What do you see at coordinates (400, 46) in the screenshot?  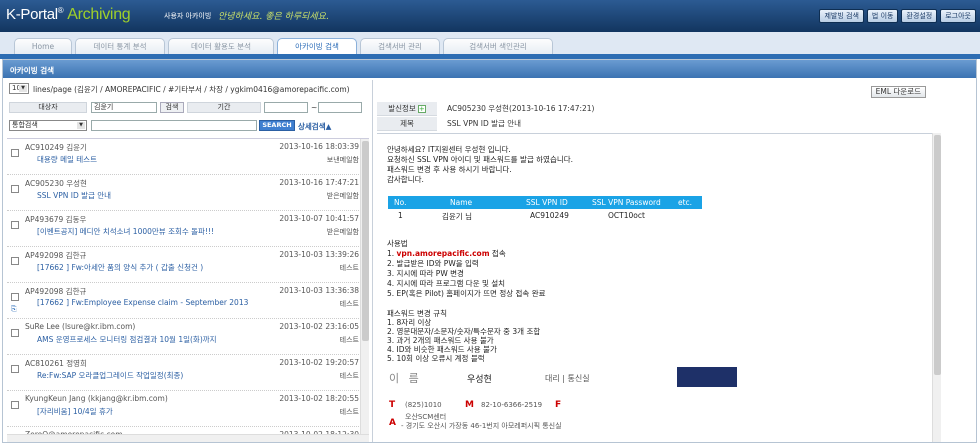 I see `tab-search-server: 검색서버 관리` at bounding box center [400, 46].